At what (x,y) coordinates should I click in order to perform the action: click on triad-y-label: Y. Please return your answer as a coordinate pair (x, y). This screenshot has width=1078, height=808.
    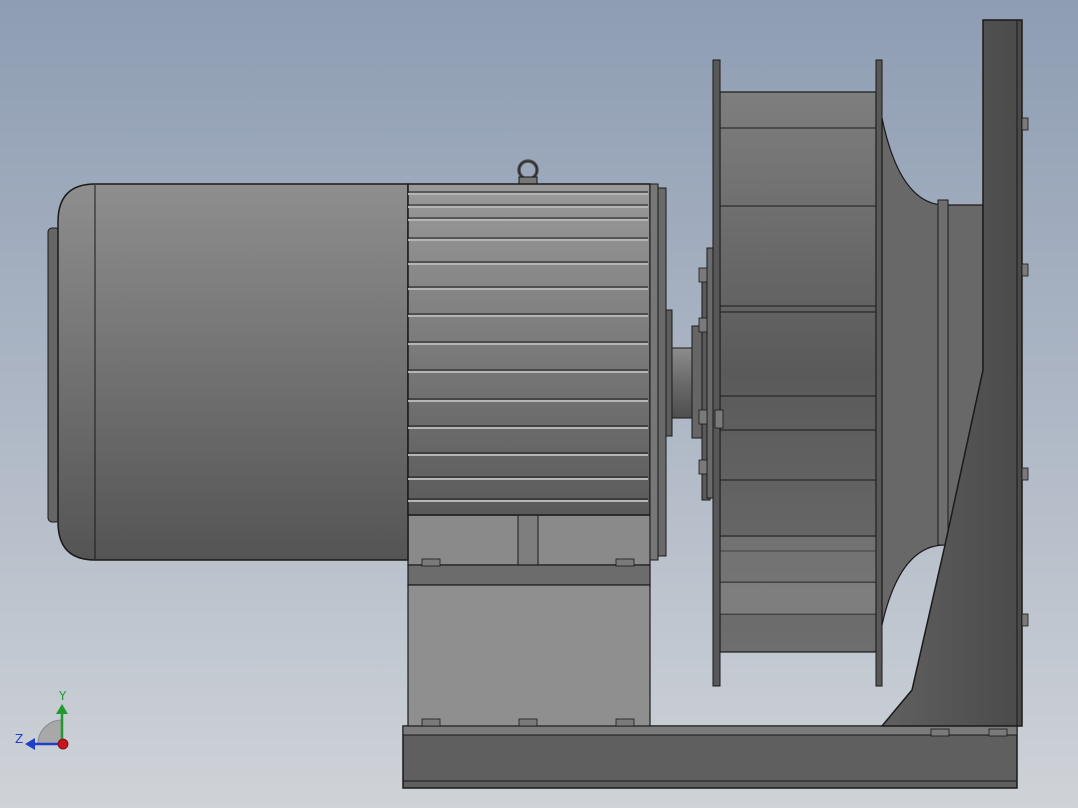
    Looking at the image, I should click on (63, 696).